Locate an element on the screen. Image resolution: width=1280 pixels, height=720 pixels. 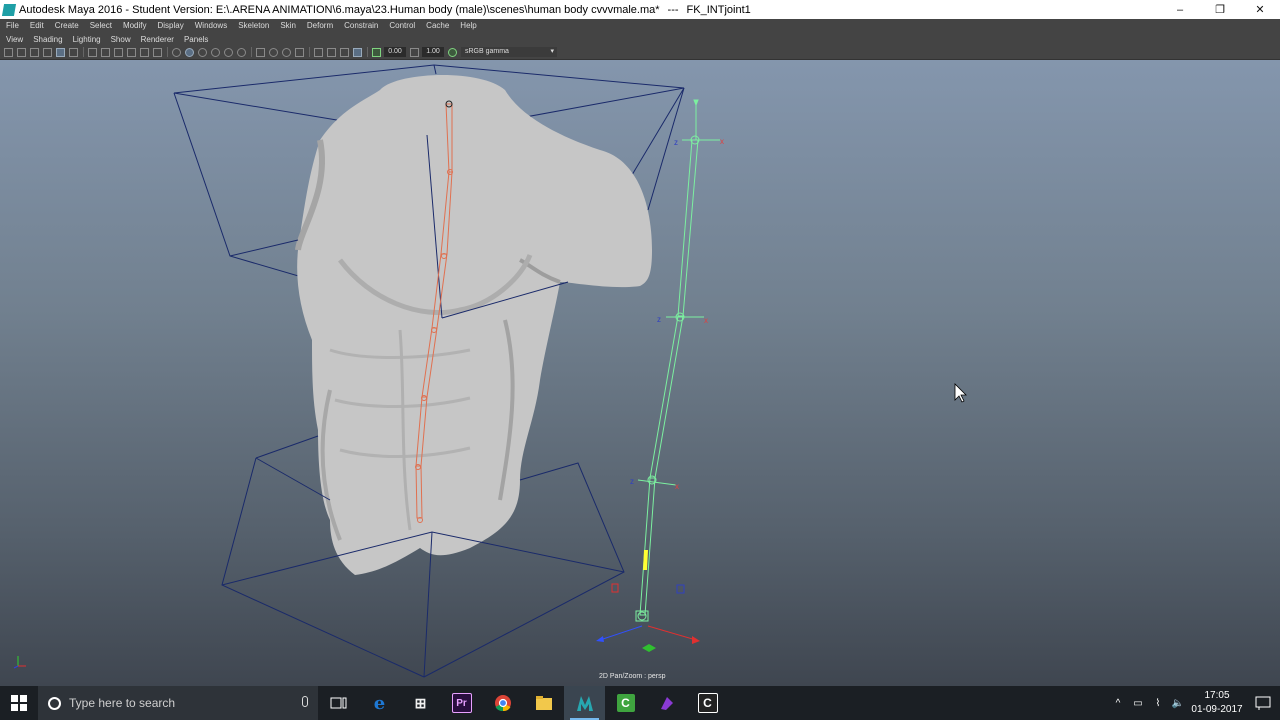
color-management-icon is located at coordinates (452, 52).